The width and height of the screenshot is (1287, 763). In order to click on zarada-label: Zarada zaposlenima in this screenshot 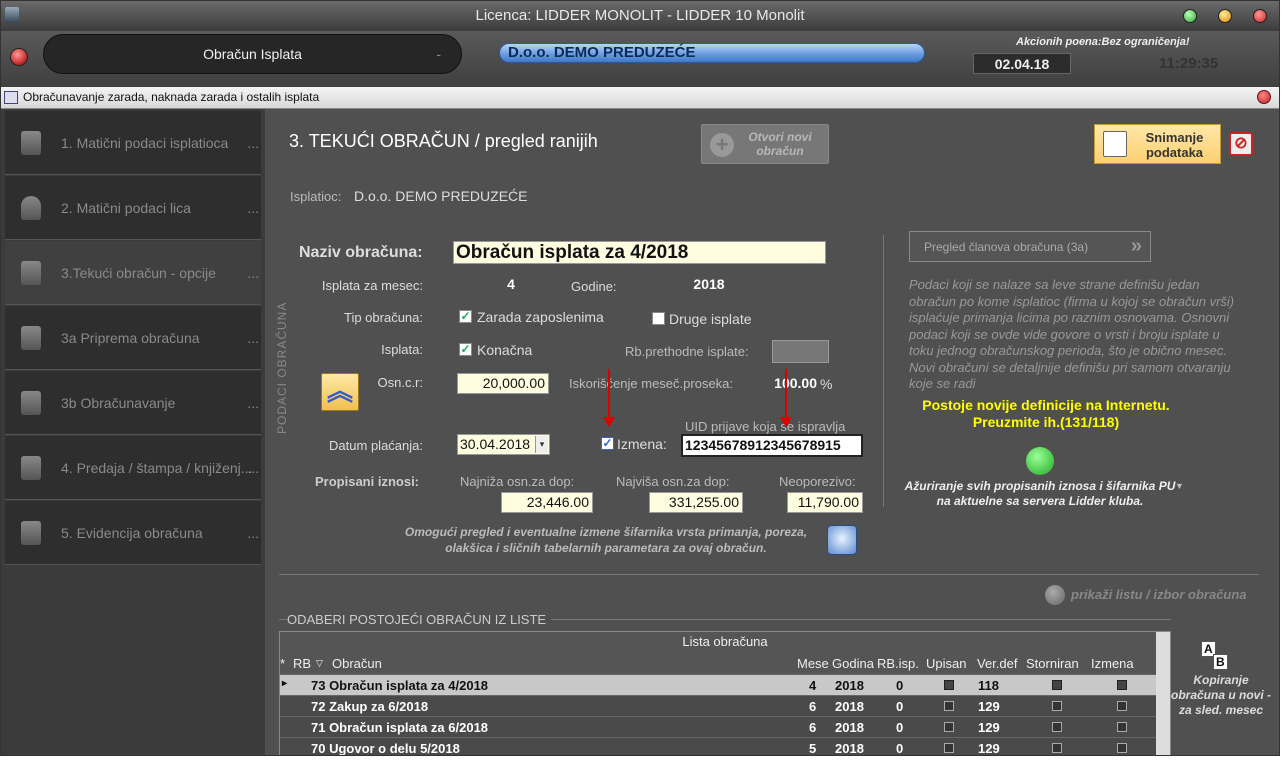, I will do `click(540, 317)`.